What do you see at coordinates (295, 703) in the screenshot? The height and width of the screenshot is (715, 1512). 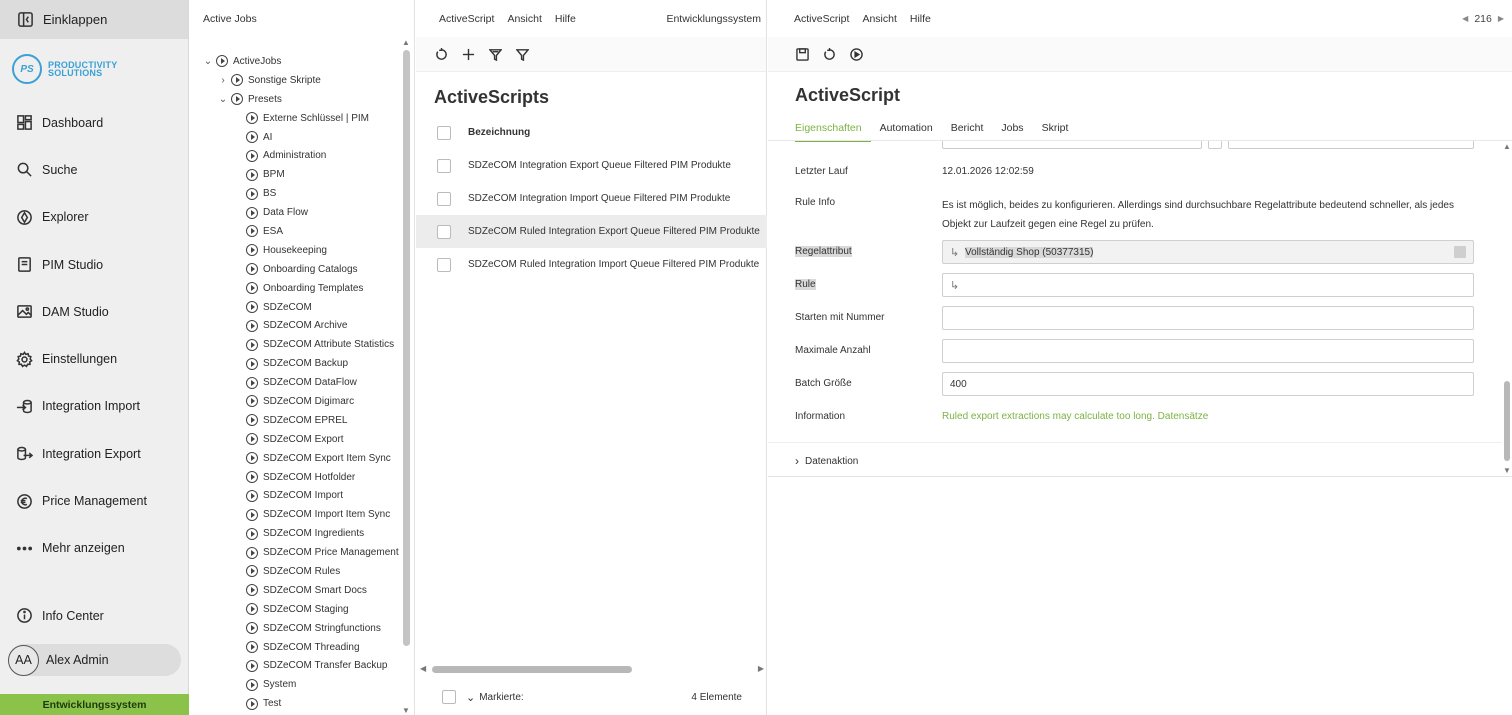 I see `tree-node: Test` at bounding box center [295, 703].